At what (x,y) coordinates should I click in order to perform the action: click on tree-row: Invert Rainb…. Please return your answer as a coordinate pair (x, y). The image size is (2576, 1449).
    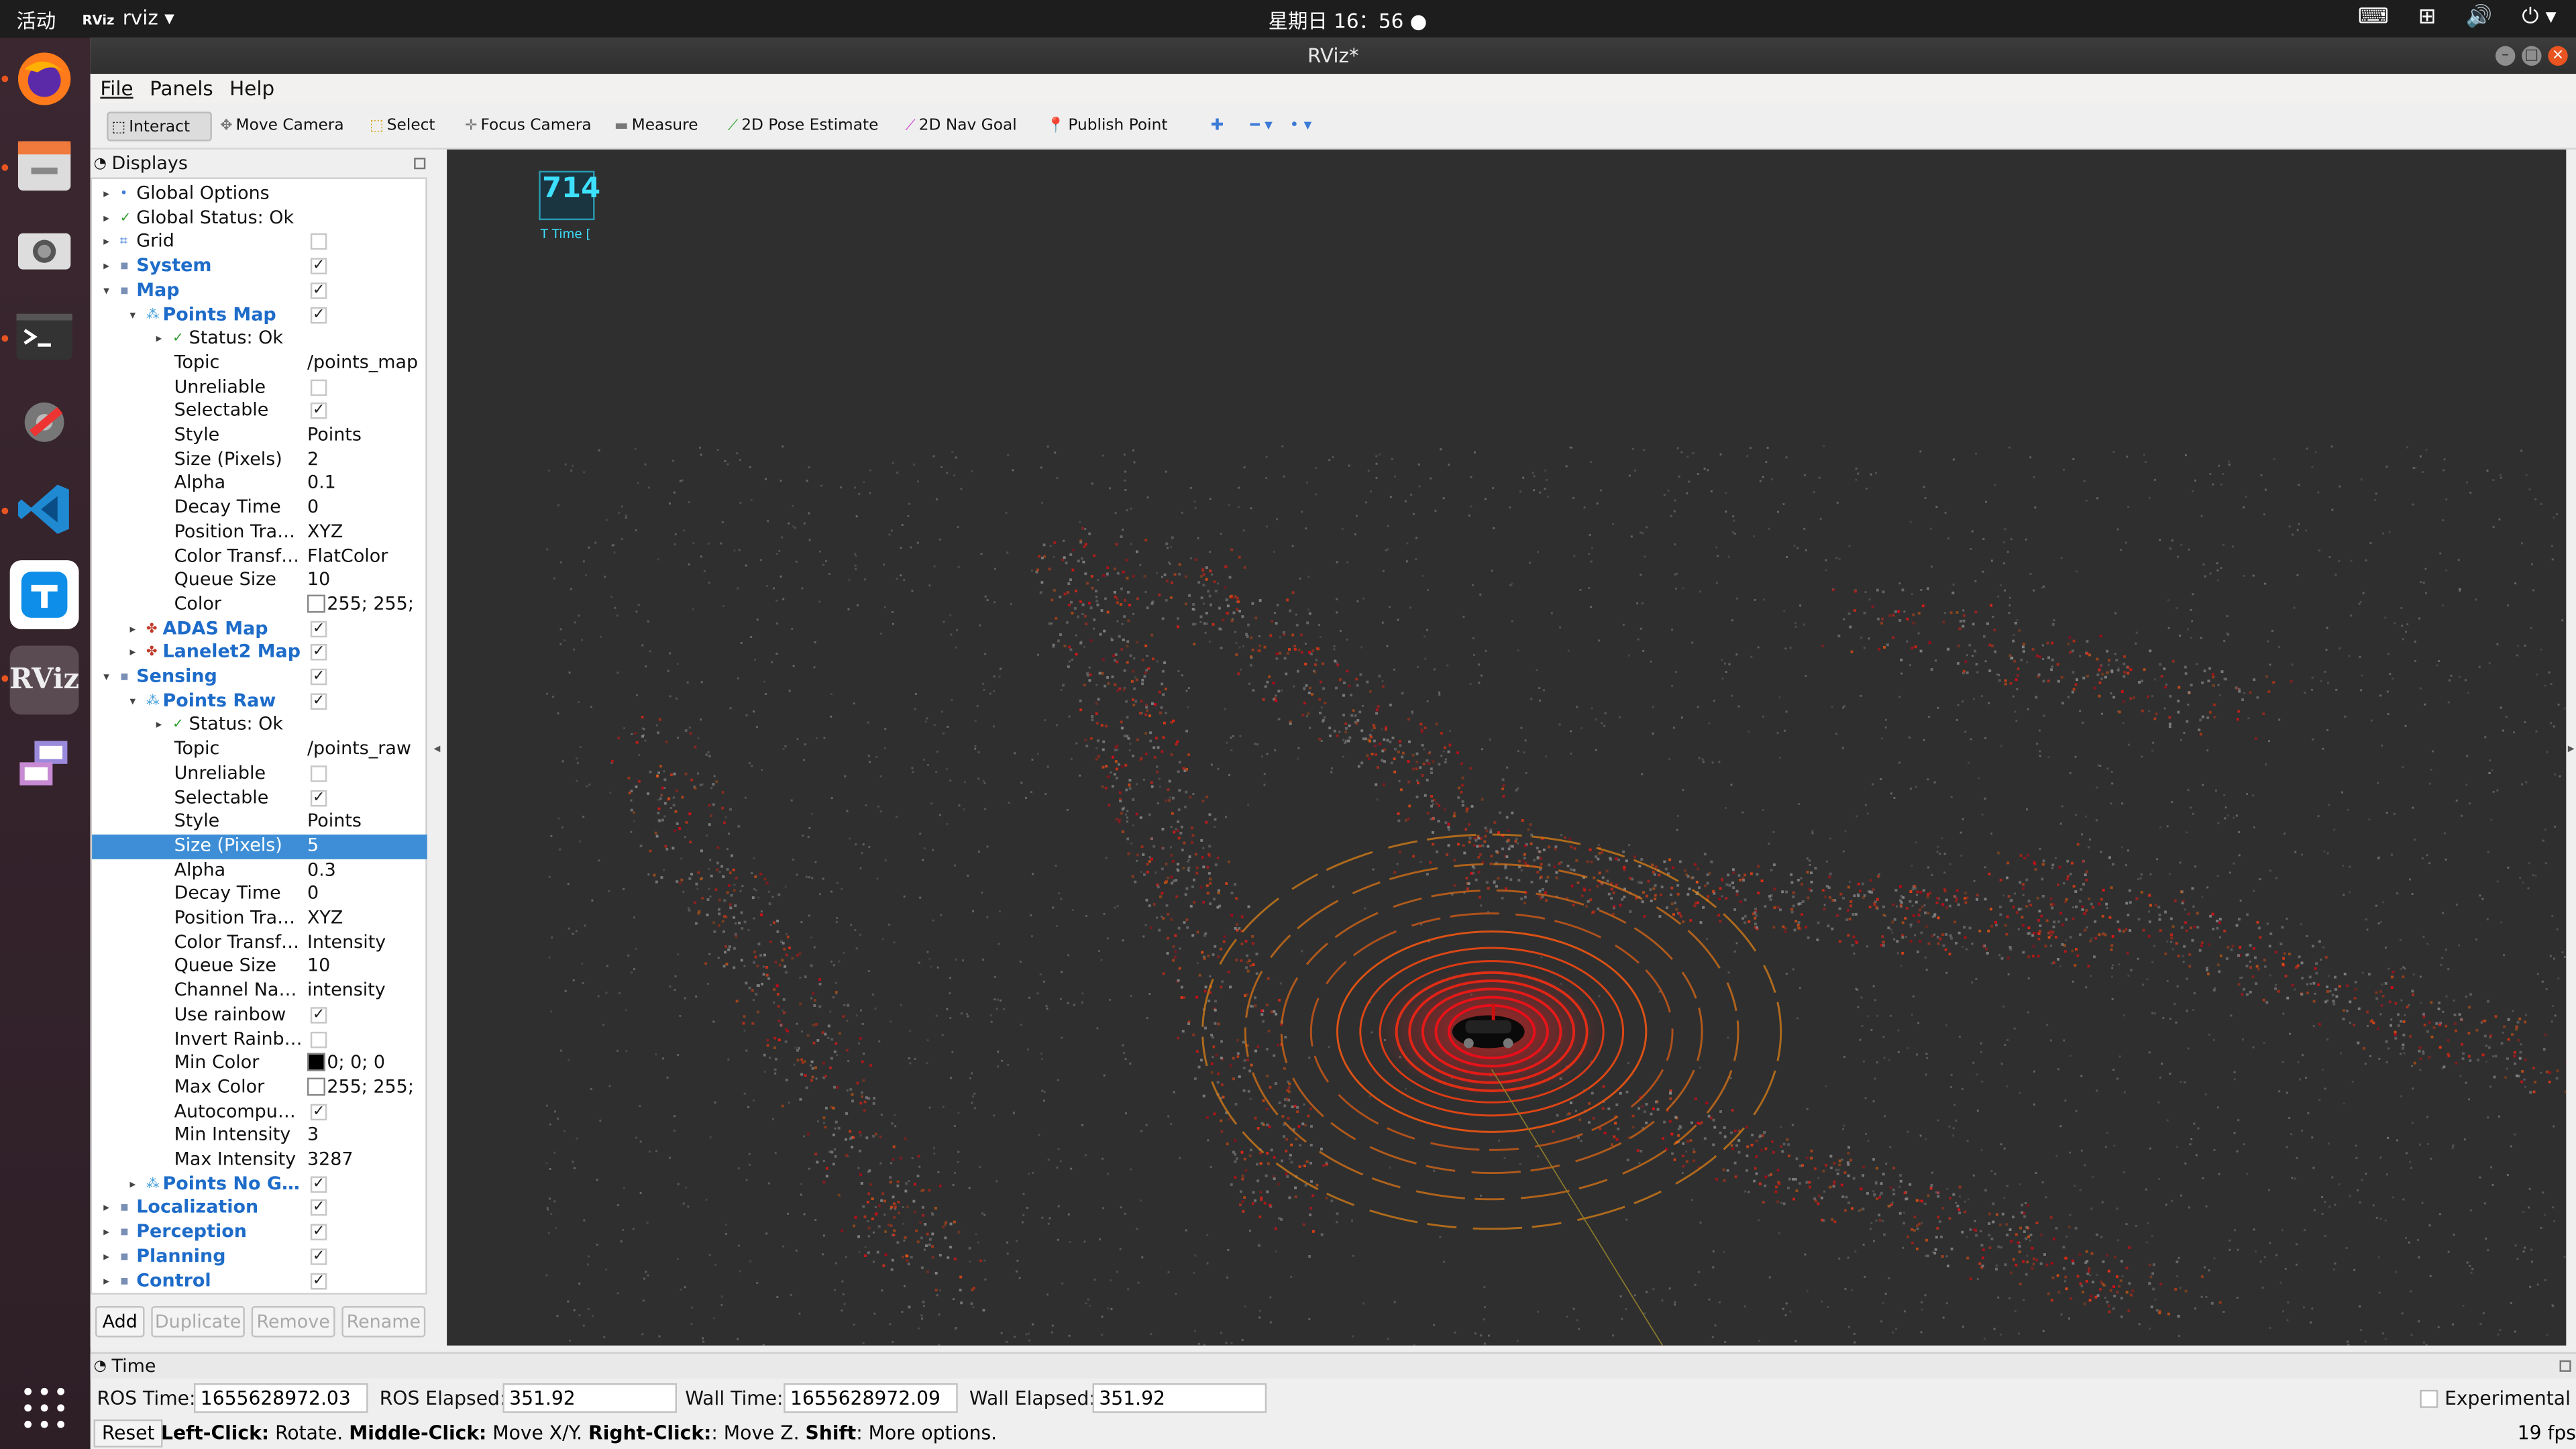
    Looking at the image, I should click on (259, 1040).